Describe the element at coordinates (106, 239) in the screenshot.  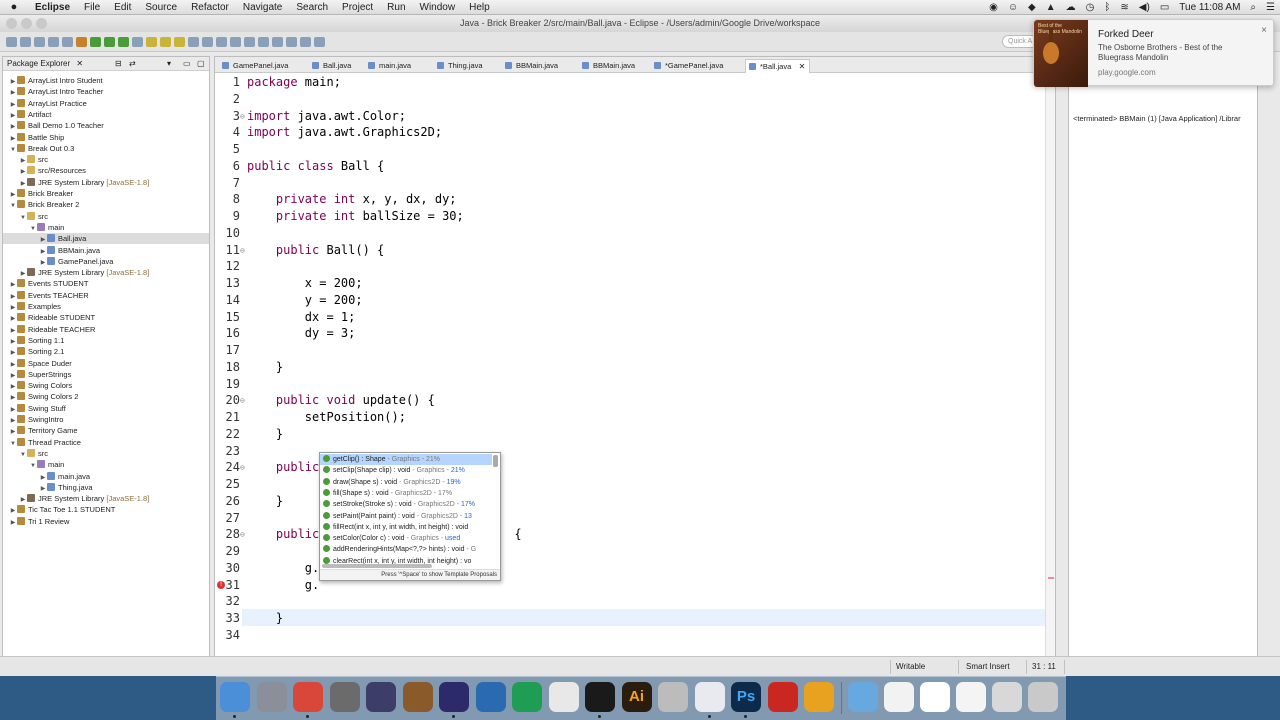
I see `tree-item: ▶ Ball.java` at that location.